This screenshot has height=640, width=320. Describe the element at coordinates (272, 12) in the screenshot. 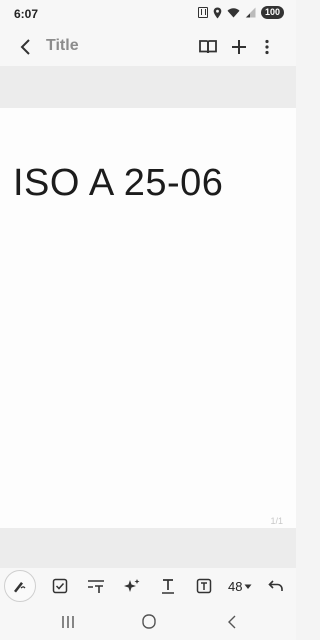

I see `battery-badge: 100` at that location.